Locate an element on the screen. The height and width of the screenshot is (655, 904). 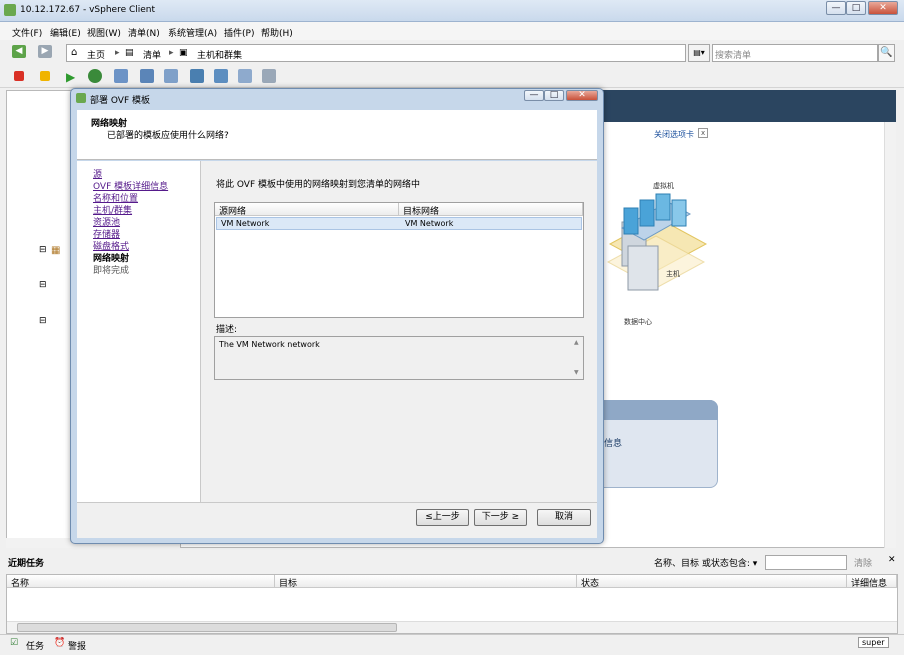
search-input: 搜索清单 is located at coordinates (795, 53).